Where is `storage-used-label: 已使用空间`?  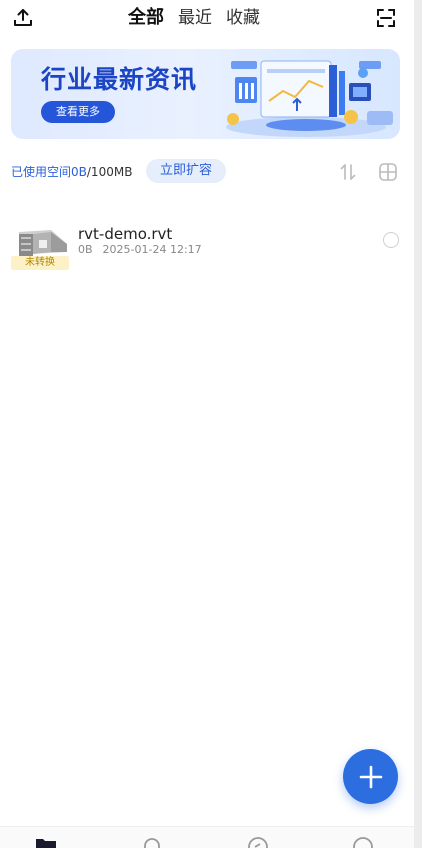
storage-used-label: 已使用空间 is located at coordinates (41, 172).